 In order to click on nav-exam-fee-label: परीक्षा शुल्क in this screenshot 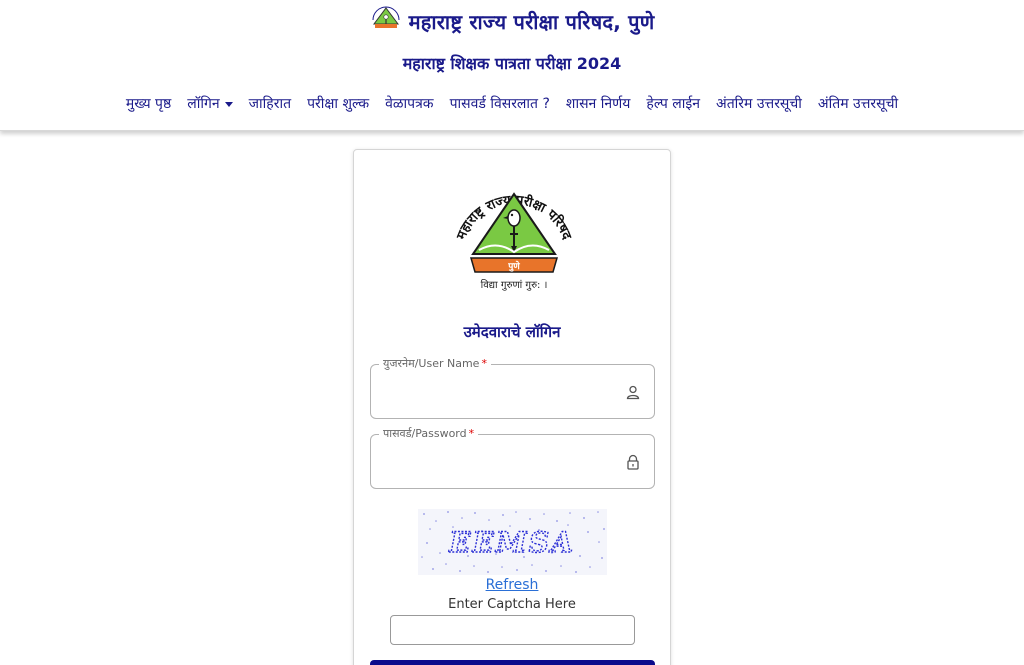, I will do `click(338, 104)`.